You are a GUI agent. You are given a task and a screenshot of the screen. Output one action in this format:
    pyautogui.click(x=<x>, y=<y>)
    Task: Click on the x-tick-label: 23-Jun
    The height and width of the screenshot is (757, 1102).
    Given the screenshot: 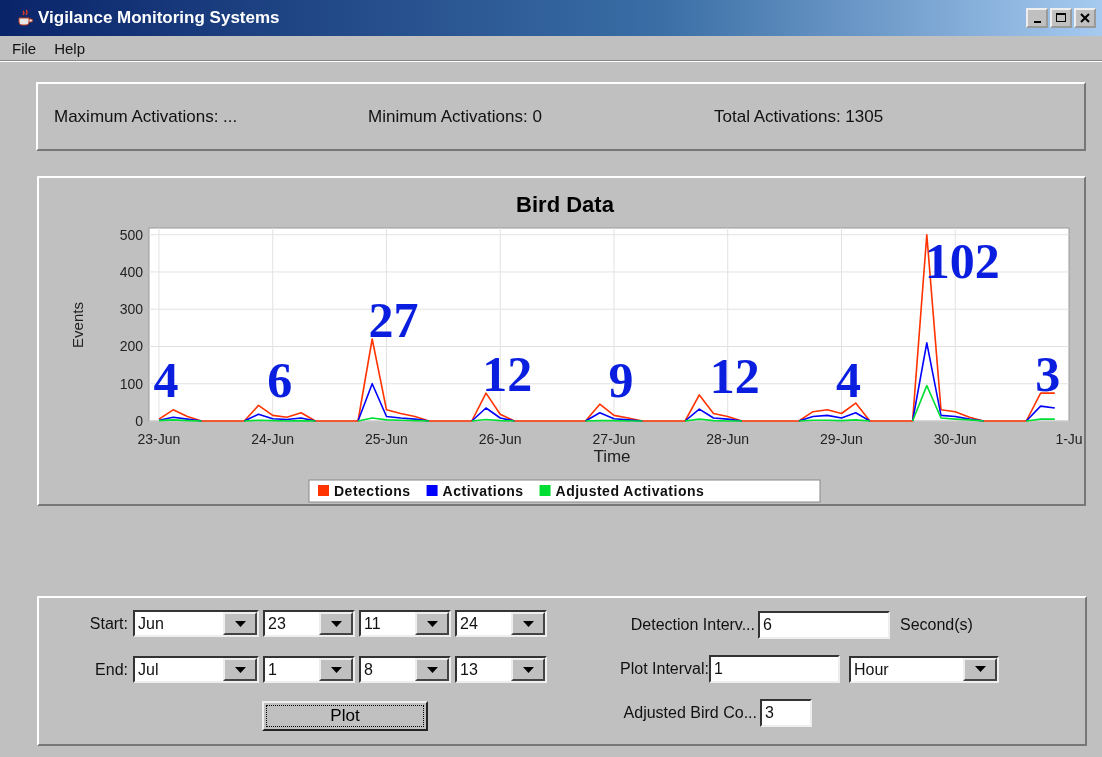 What is the action you would take?
    pyautogui.click(x=159, y=439)
    